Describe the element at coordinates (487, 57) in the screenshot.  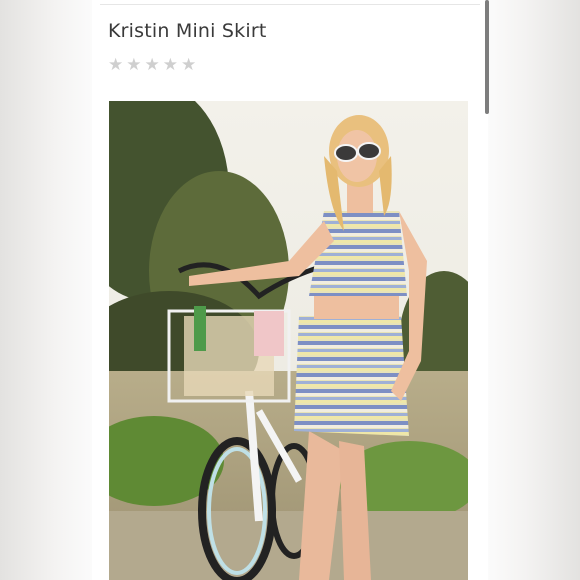
I see `scrollbar` at that location.